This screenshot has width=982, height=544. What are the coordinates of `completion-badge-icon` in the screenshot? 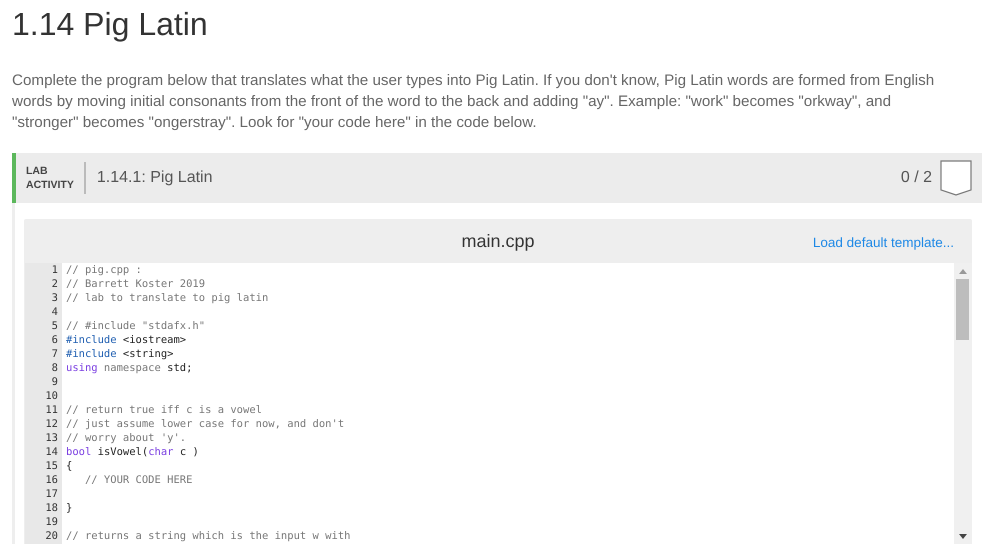 It's located at (956, 178).